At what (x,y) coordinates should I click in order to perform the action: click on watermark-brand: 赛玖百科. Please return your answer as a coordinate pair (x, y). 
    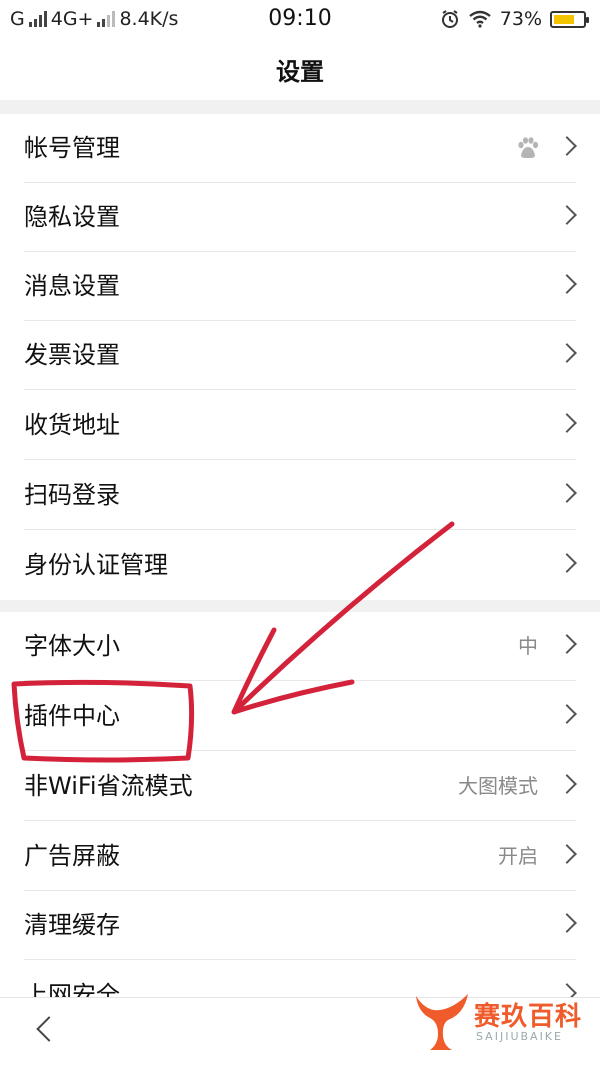
    Looking at the image, I should click on (528, 1017).